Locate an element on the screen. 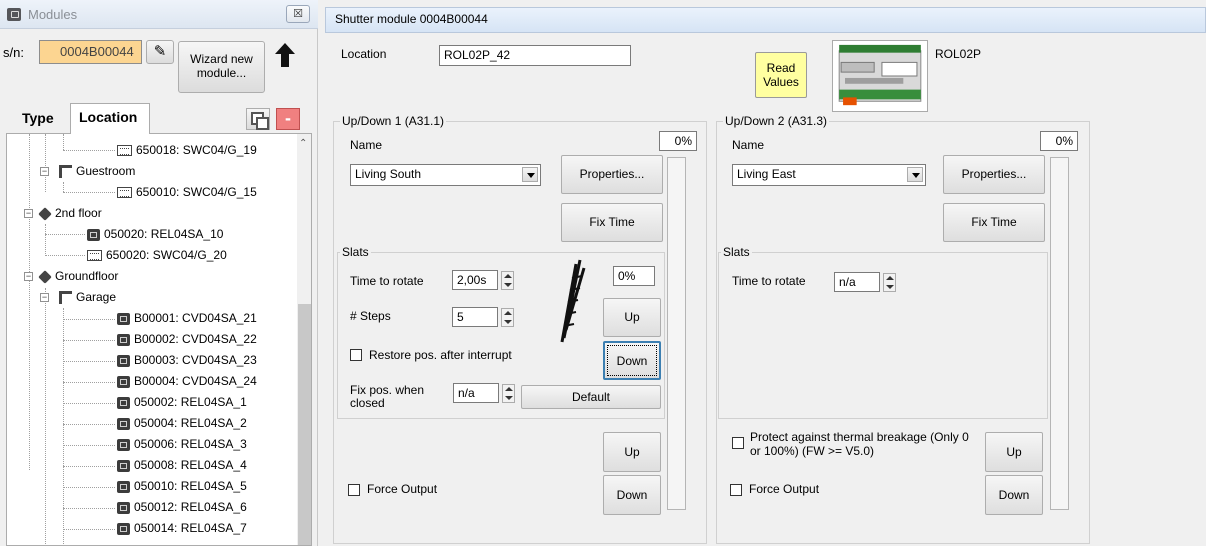  remove-button: - is located at coordinates (288, 119).